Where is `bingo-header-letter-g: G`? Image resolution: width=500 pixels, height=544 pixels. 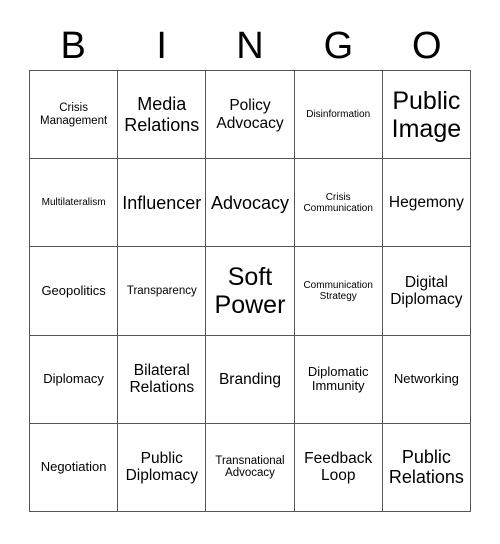
bingo-header-letter-g: G is located at coordinates (338, 46).